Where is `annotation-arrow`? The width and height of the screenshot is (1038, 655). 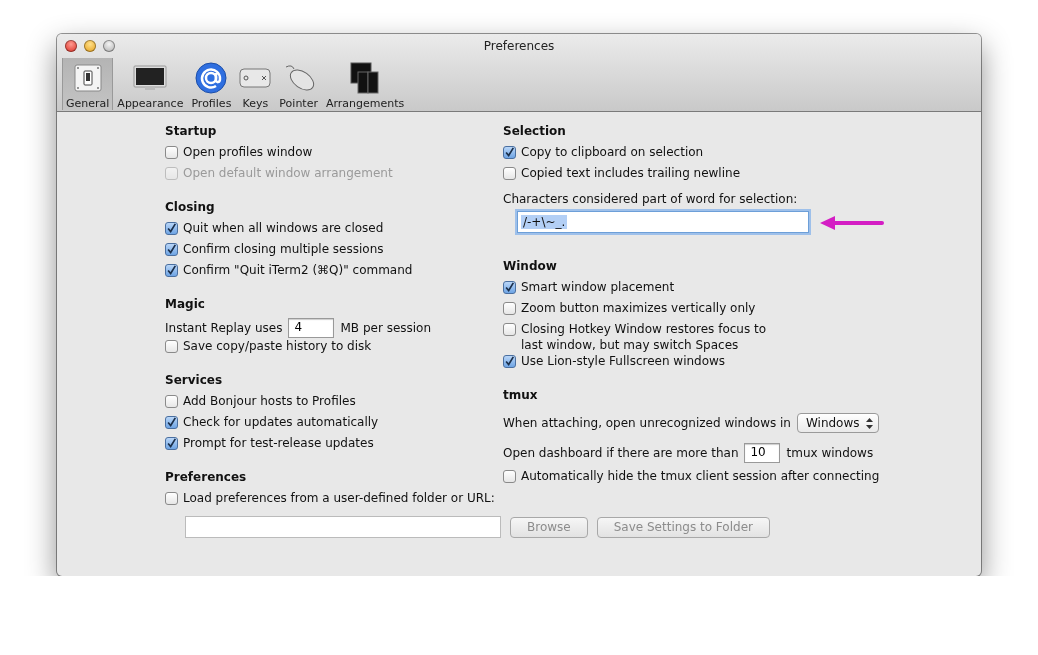
annotation-arrow is located at coordinates (852, 223).